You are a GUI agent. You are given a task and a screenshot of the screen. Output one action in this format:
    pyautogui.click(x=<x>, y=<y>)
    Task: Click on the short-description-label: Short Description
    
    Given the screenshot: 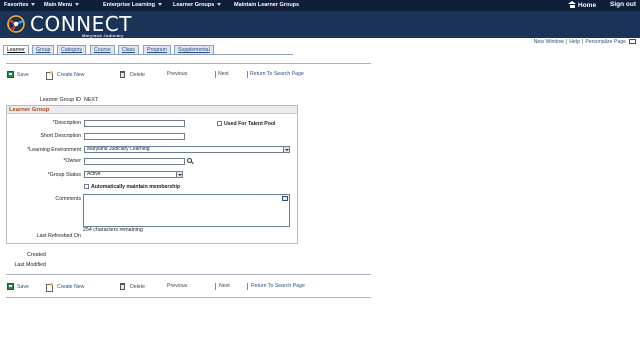 What is the action you would take?
    pyautogui.click(x=60, y=136)
    